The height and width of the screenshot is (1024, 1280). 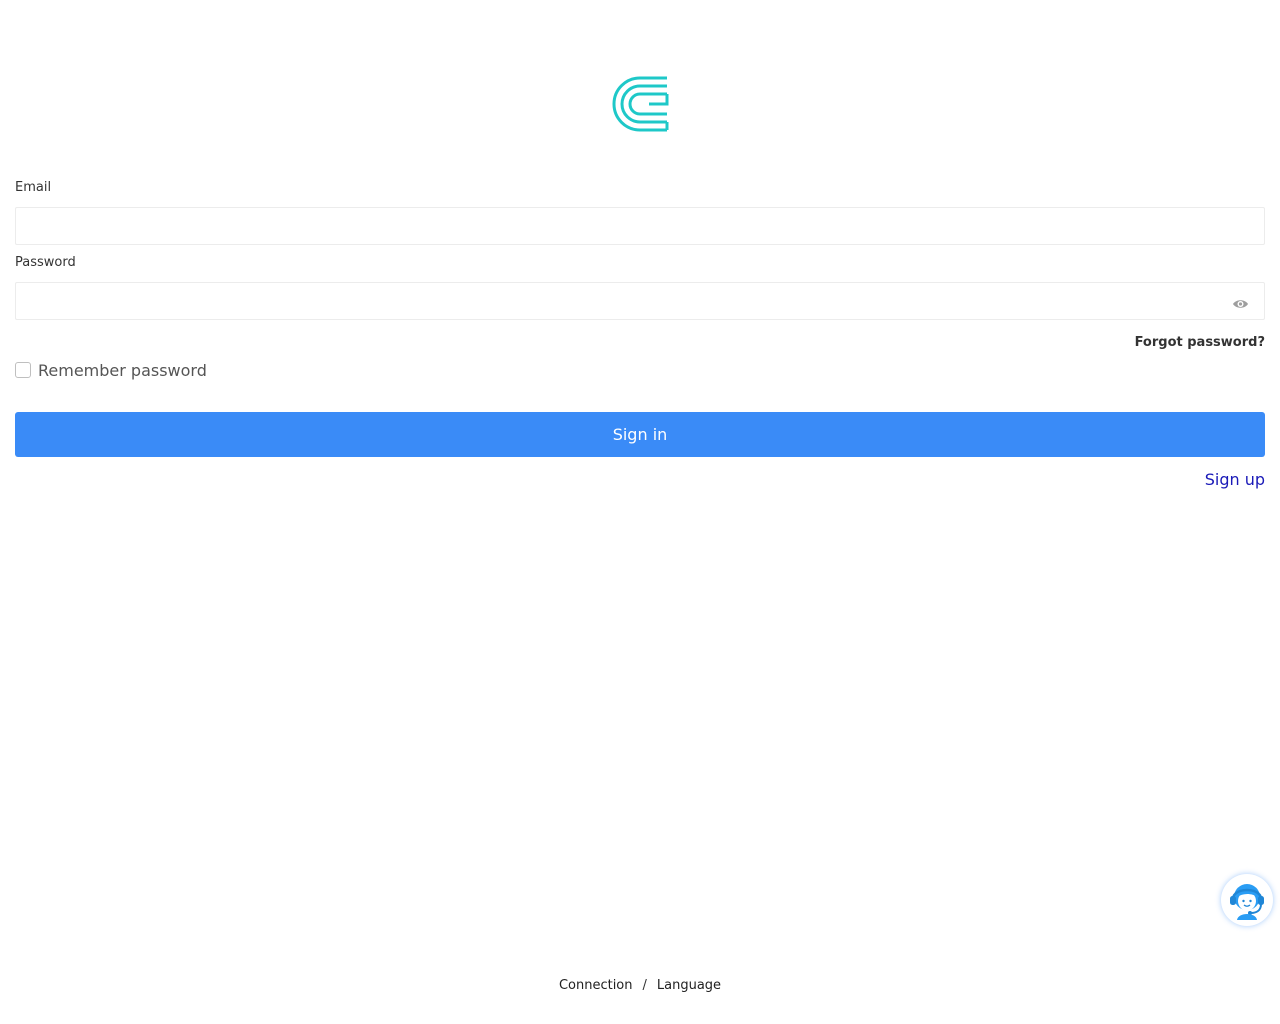 What do you see at coordinates (23, 370) in the screenshot?
I see `checkbox-box` at bounding box center [23, 370].